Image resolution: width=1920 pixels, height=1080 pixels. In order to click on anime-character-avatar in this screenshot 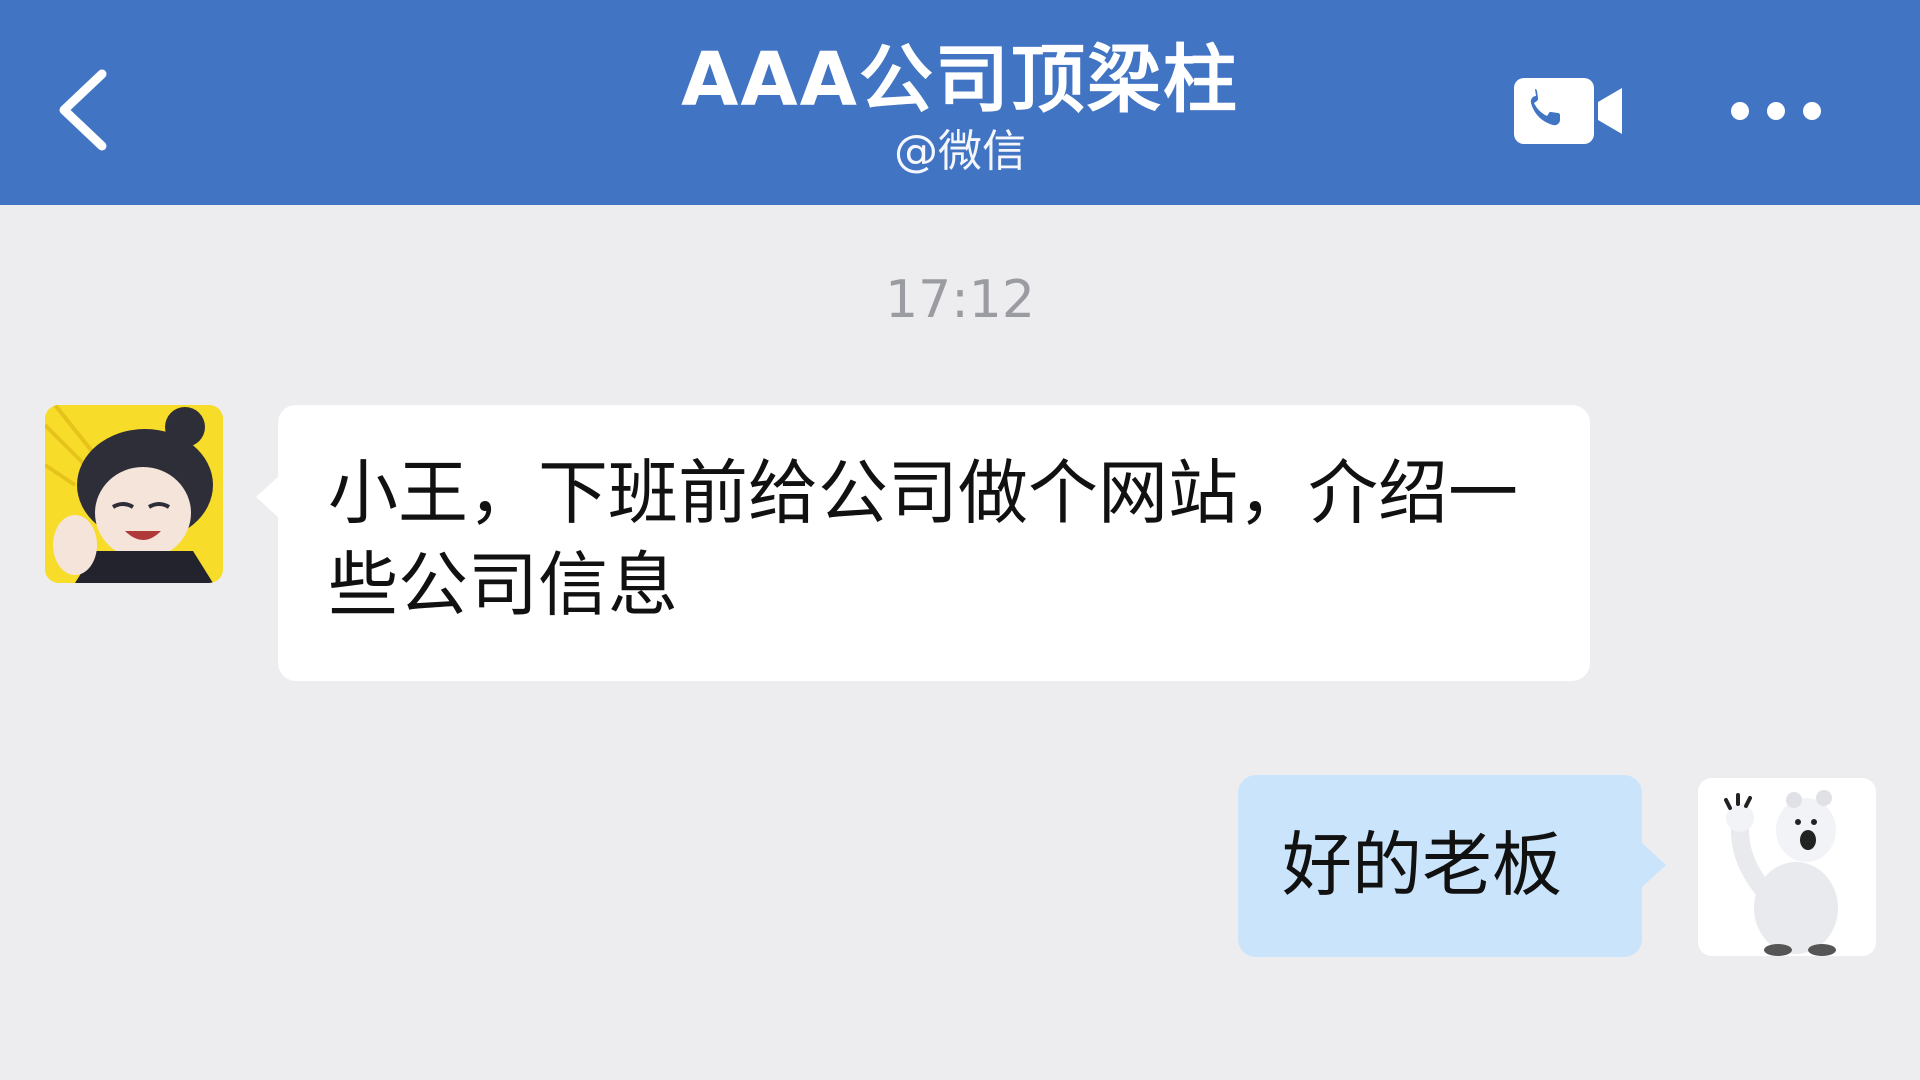, I will do `click(134, 494)`.